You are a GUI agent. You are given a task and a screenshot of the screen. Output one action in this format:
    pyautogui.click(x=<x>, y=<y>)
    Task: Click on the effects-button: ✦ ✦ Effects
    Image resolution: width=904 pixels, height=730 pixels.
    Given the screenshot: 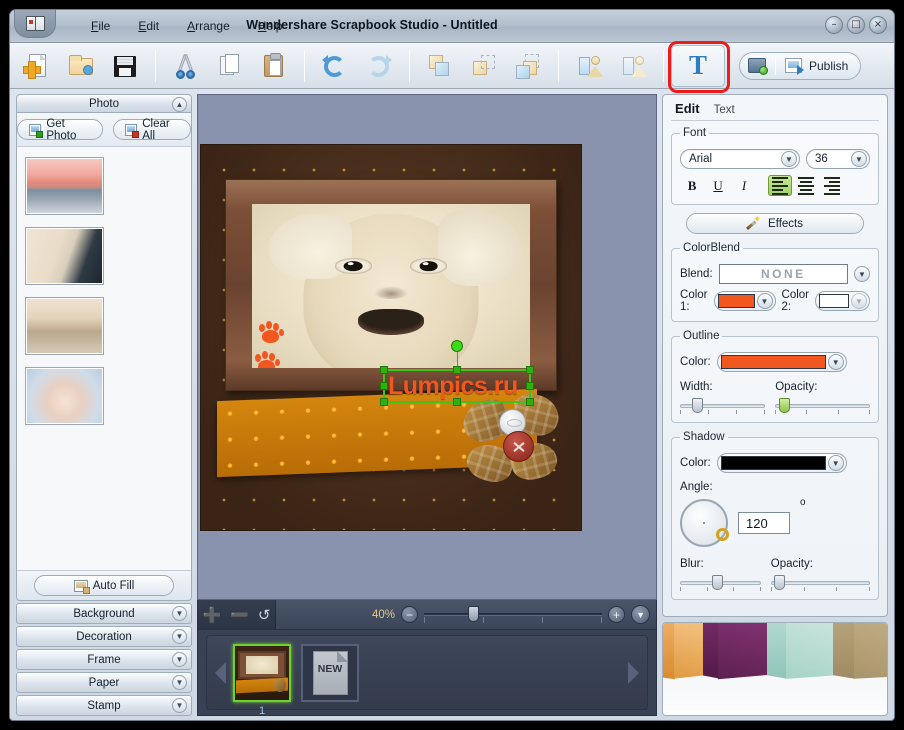 What is the action you would take?
    pyautogui.click(x=775, y=223)
    